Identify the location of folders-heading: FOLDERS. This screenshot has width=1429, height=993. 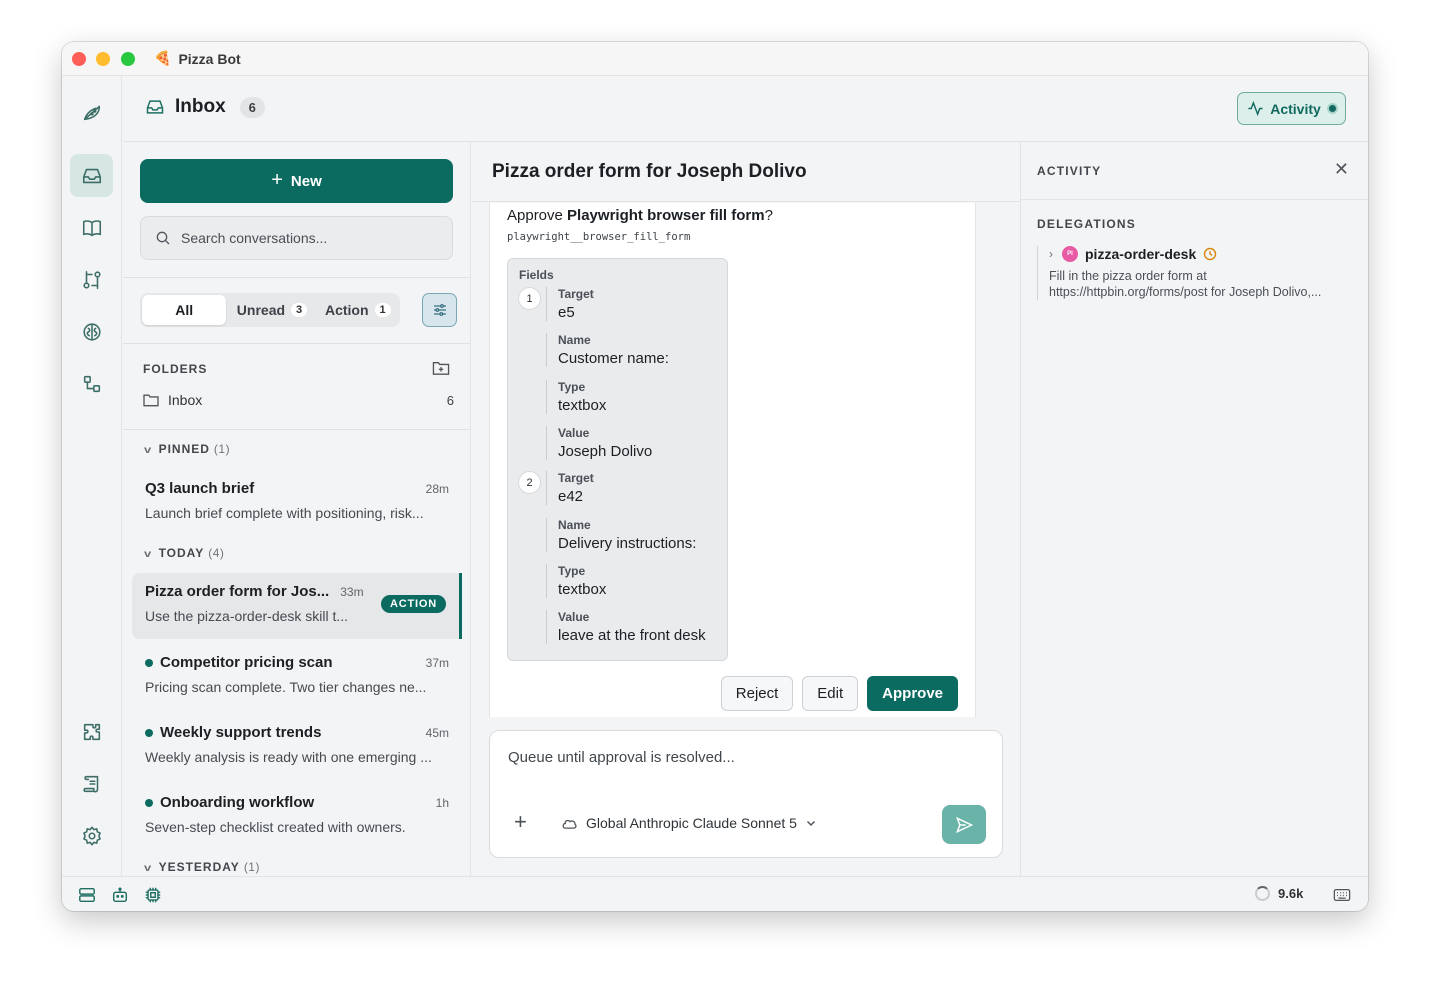
(175, 369).